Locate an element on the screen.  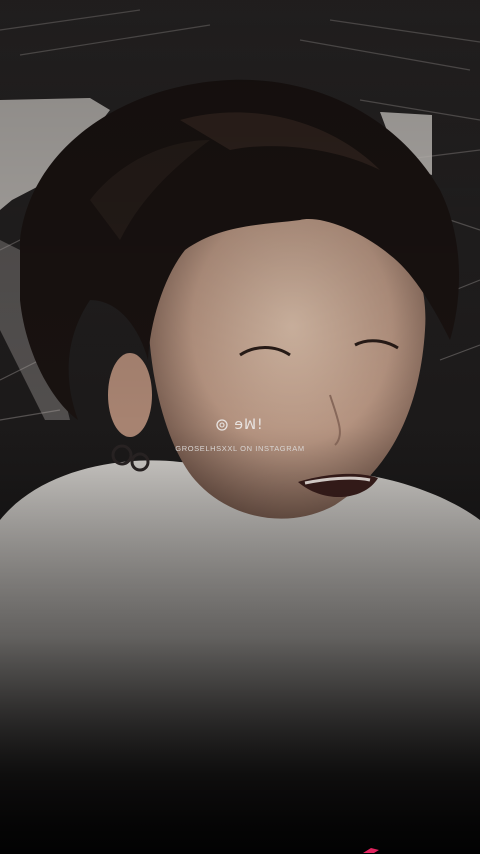
watermark: ɘꟽ! GROSELHSXXL ON INSTAGRAM is located at coordinates (240, 433).